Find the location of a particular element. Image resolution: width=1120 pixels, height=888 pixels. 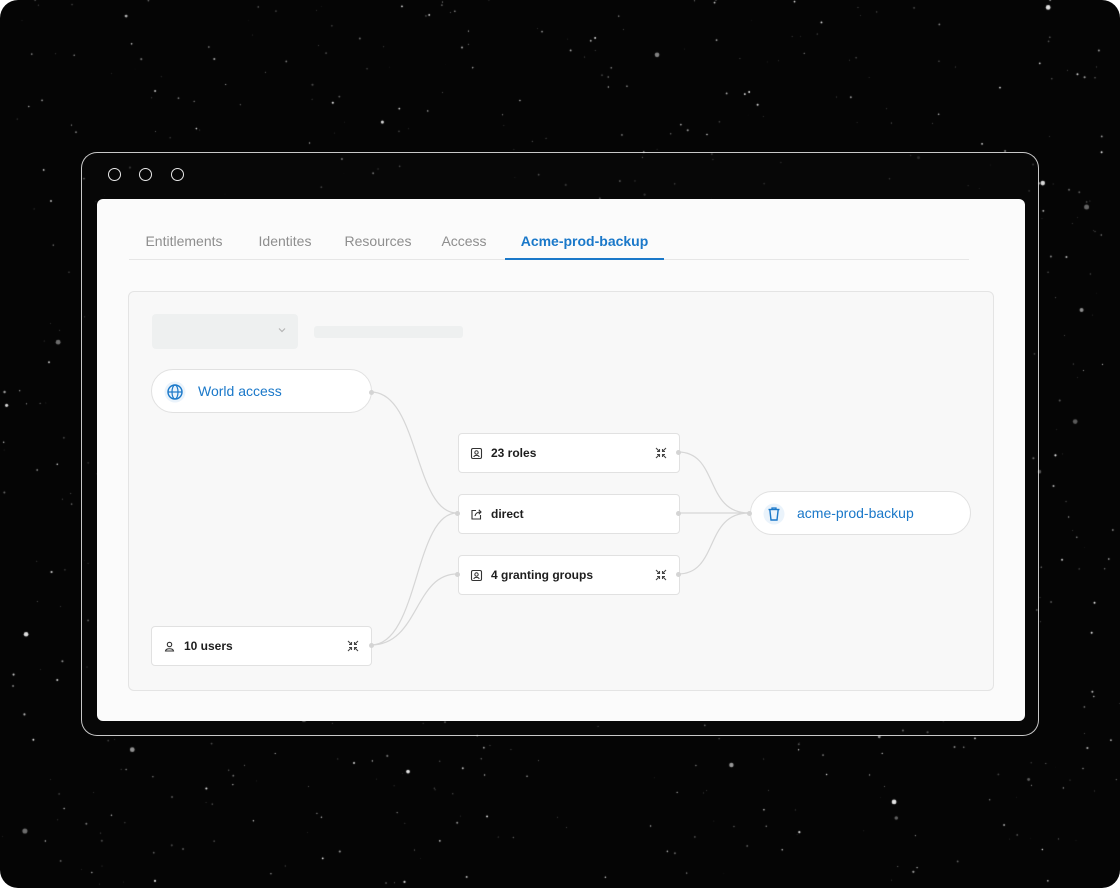

roles-label: 23 roles is located at coordinates (514, 453).